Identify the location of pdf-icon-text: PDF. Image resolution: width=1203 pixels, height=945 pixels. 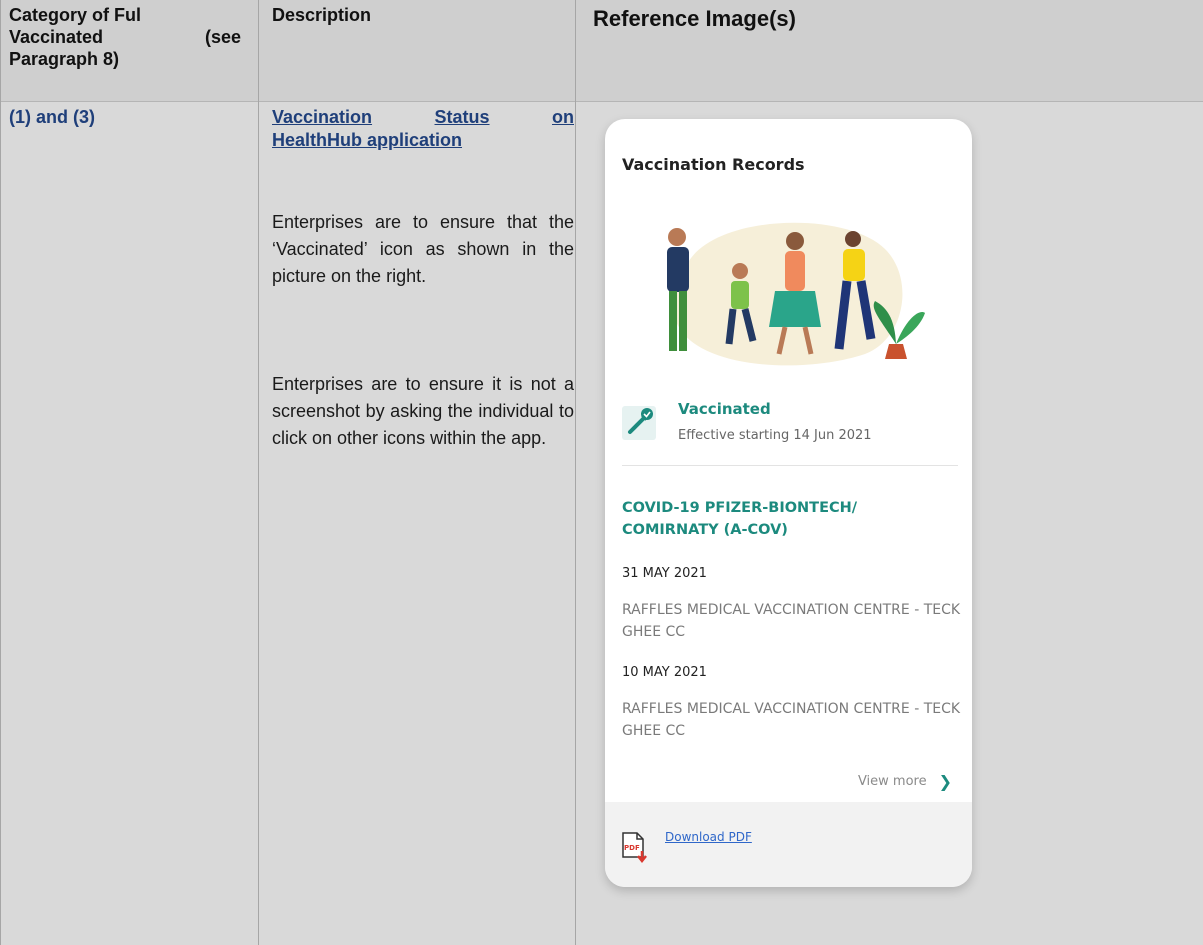
(632, 848).